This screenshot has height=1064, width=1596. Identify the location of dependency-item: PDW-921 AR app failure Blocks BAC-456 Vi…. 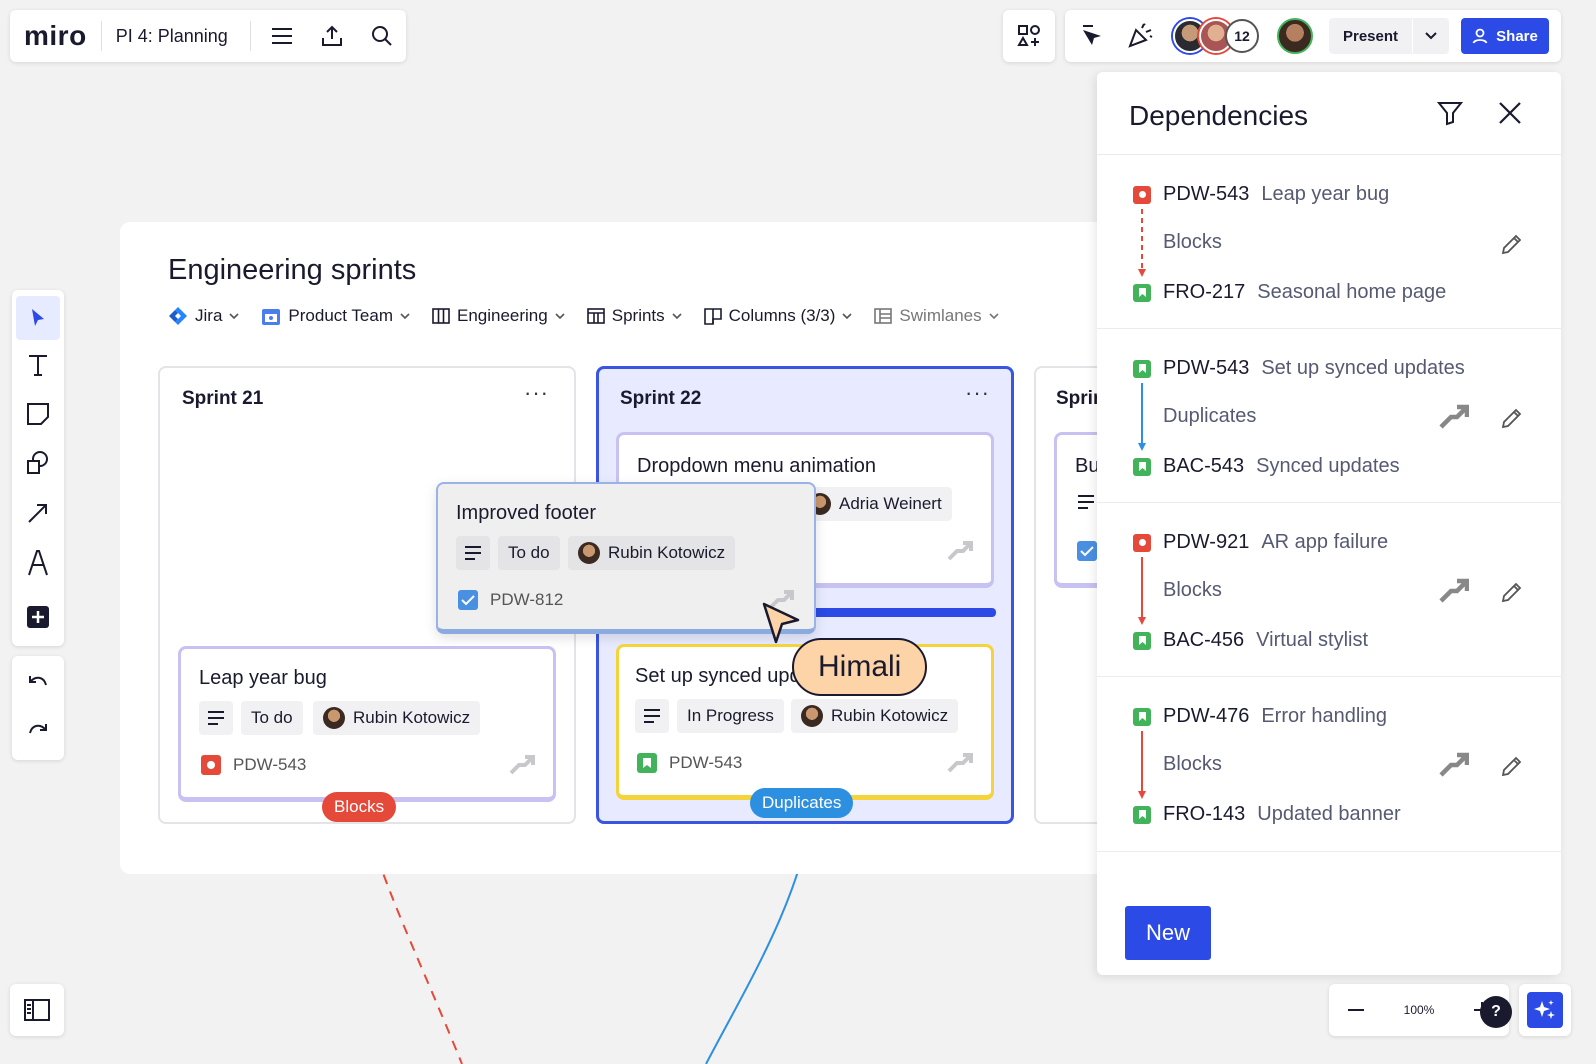
(1329, 590).